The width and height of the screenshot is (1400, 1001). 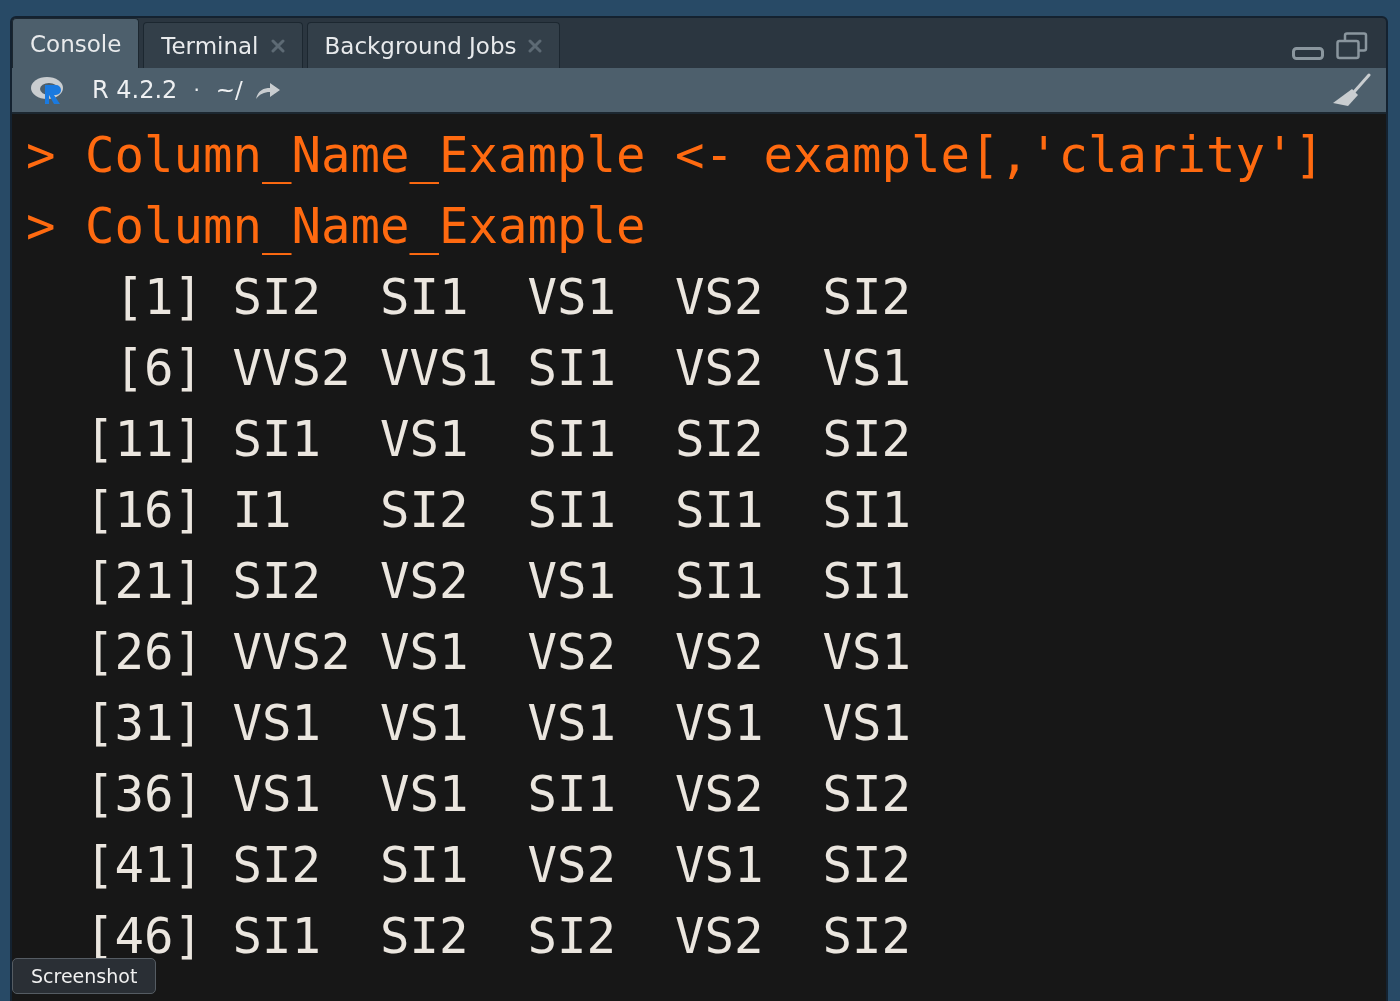 What do you see at coordinates (229, 90) in the screenshot?
I see `working-directory: ~/` at bounding box center [229, 90].